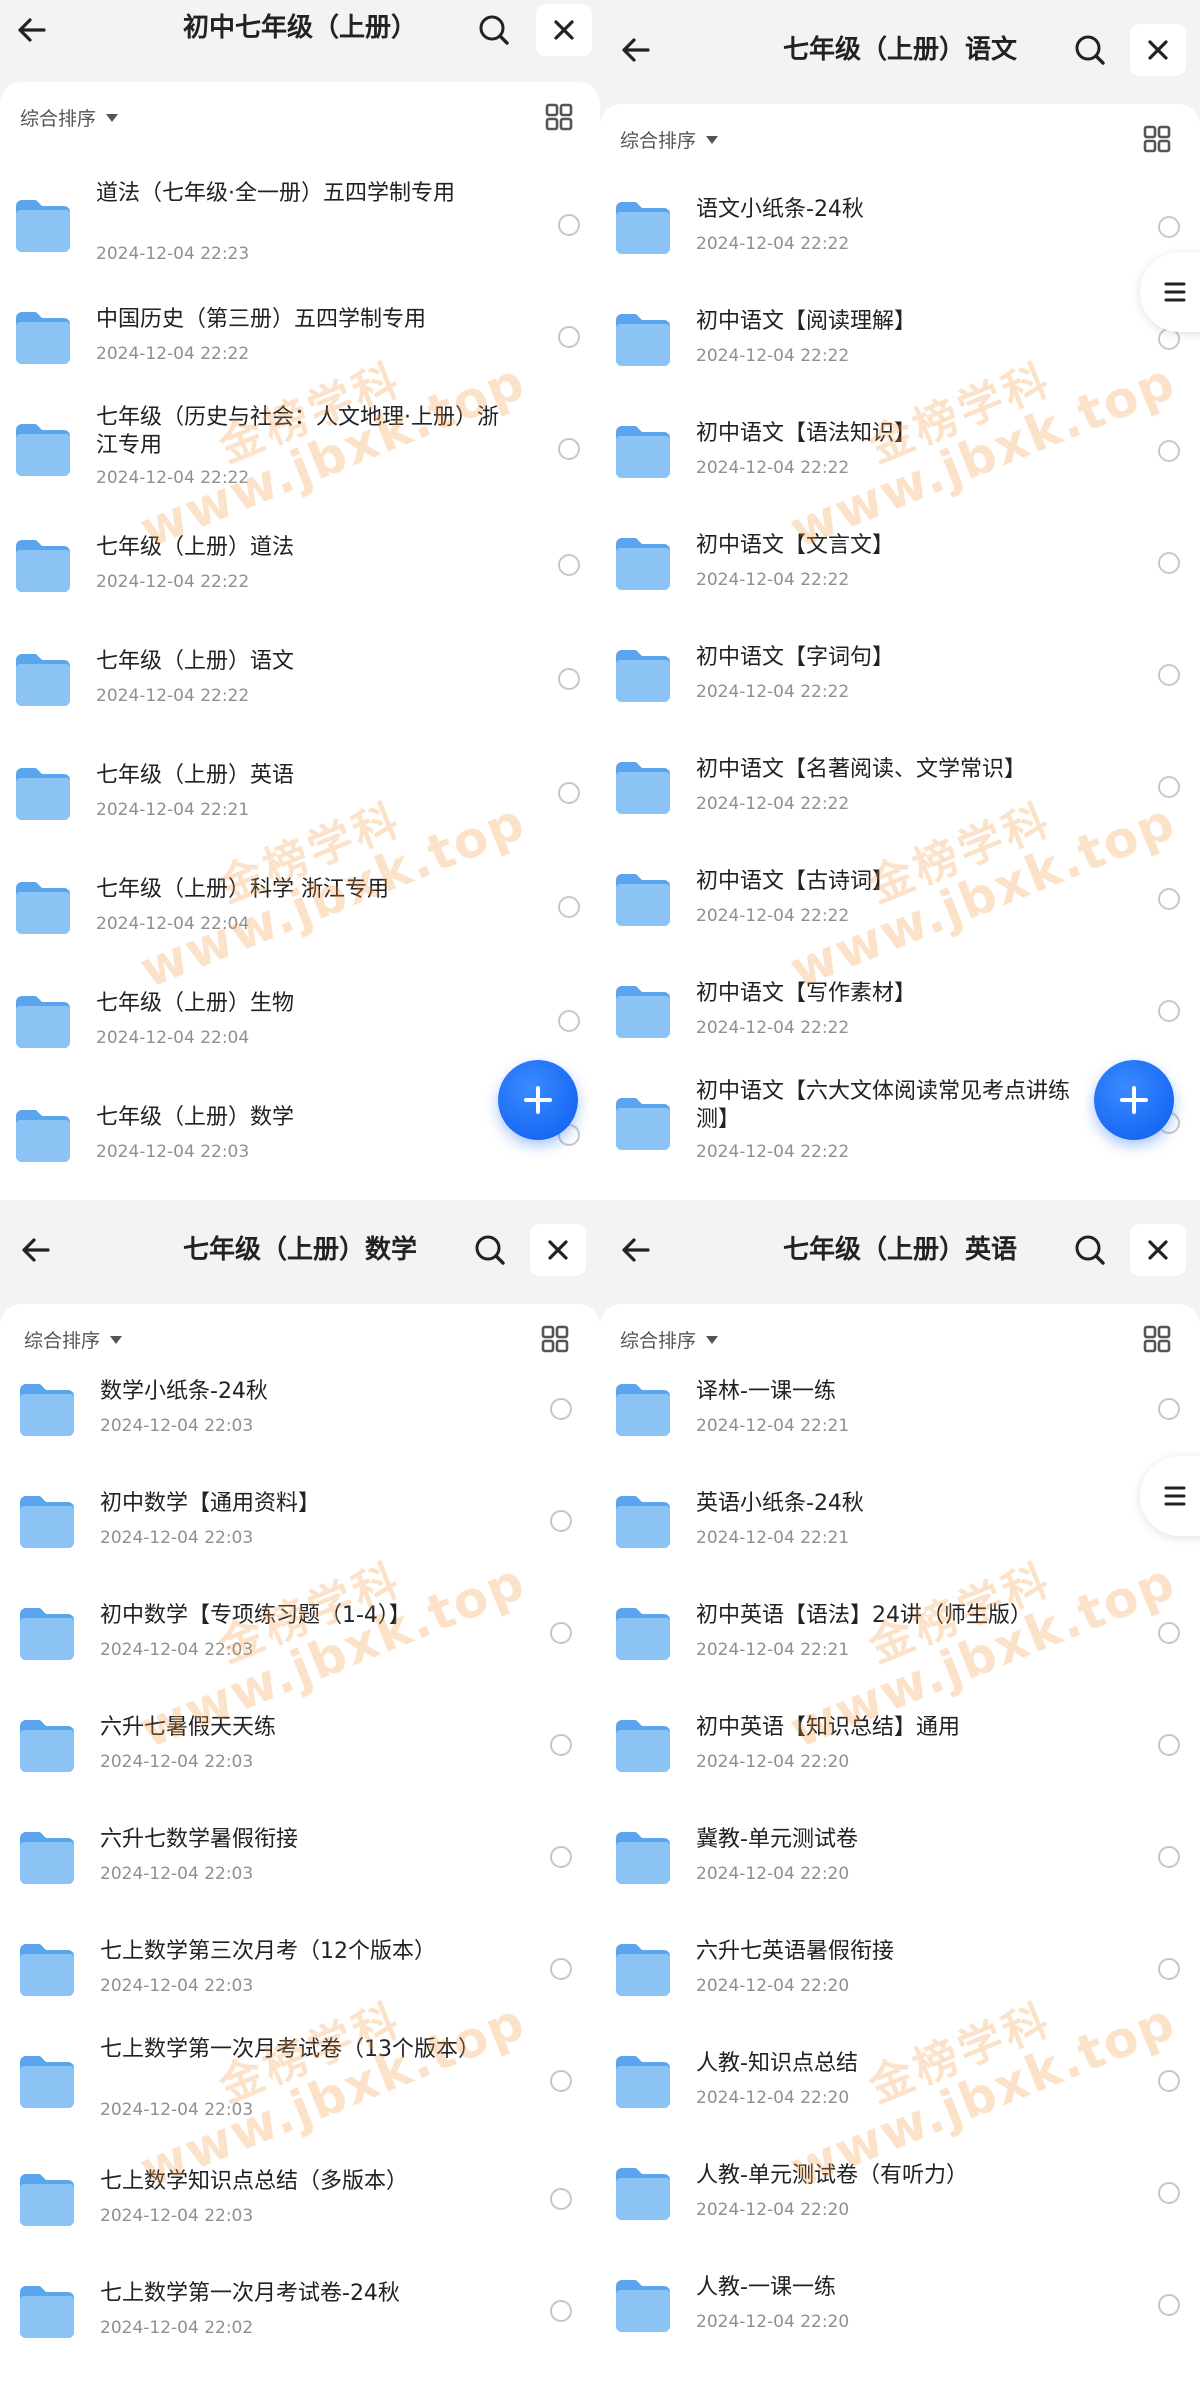 The width and height of the screenshot is (1200, 2400). Describe the element at coordinates (300, 30) in the screenshot. I see `panel-header: 初中七年级（上册）` at that location.